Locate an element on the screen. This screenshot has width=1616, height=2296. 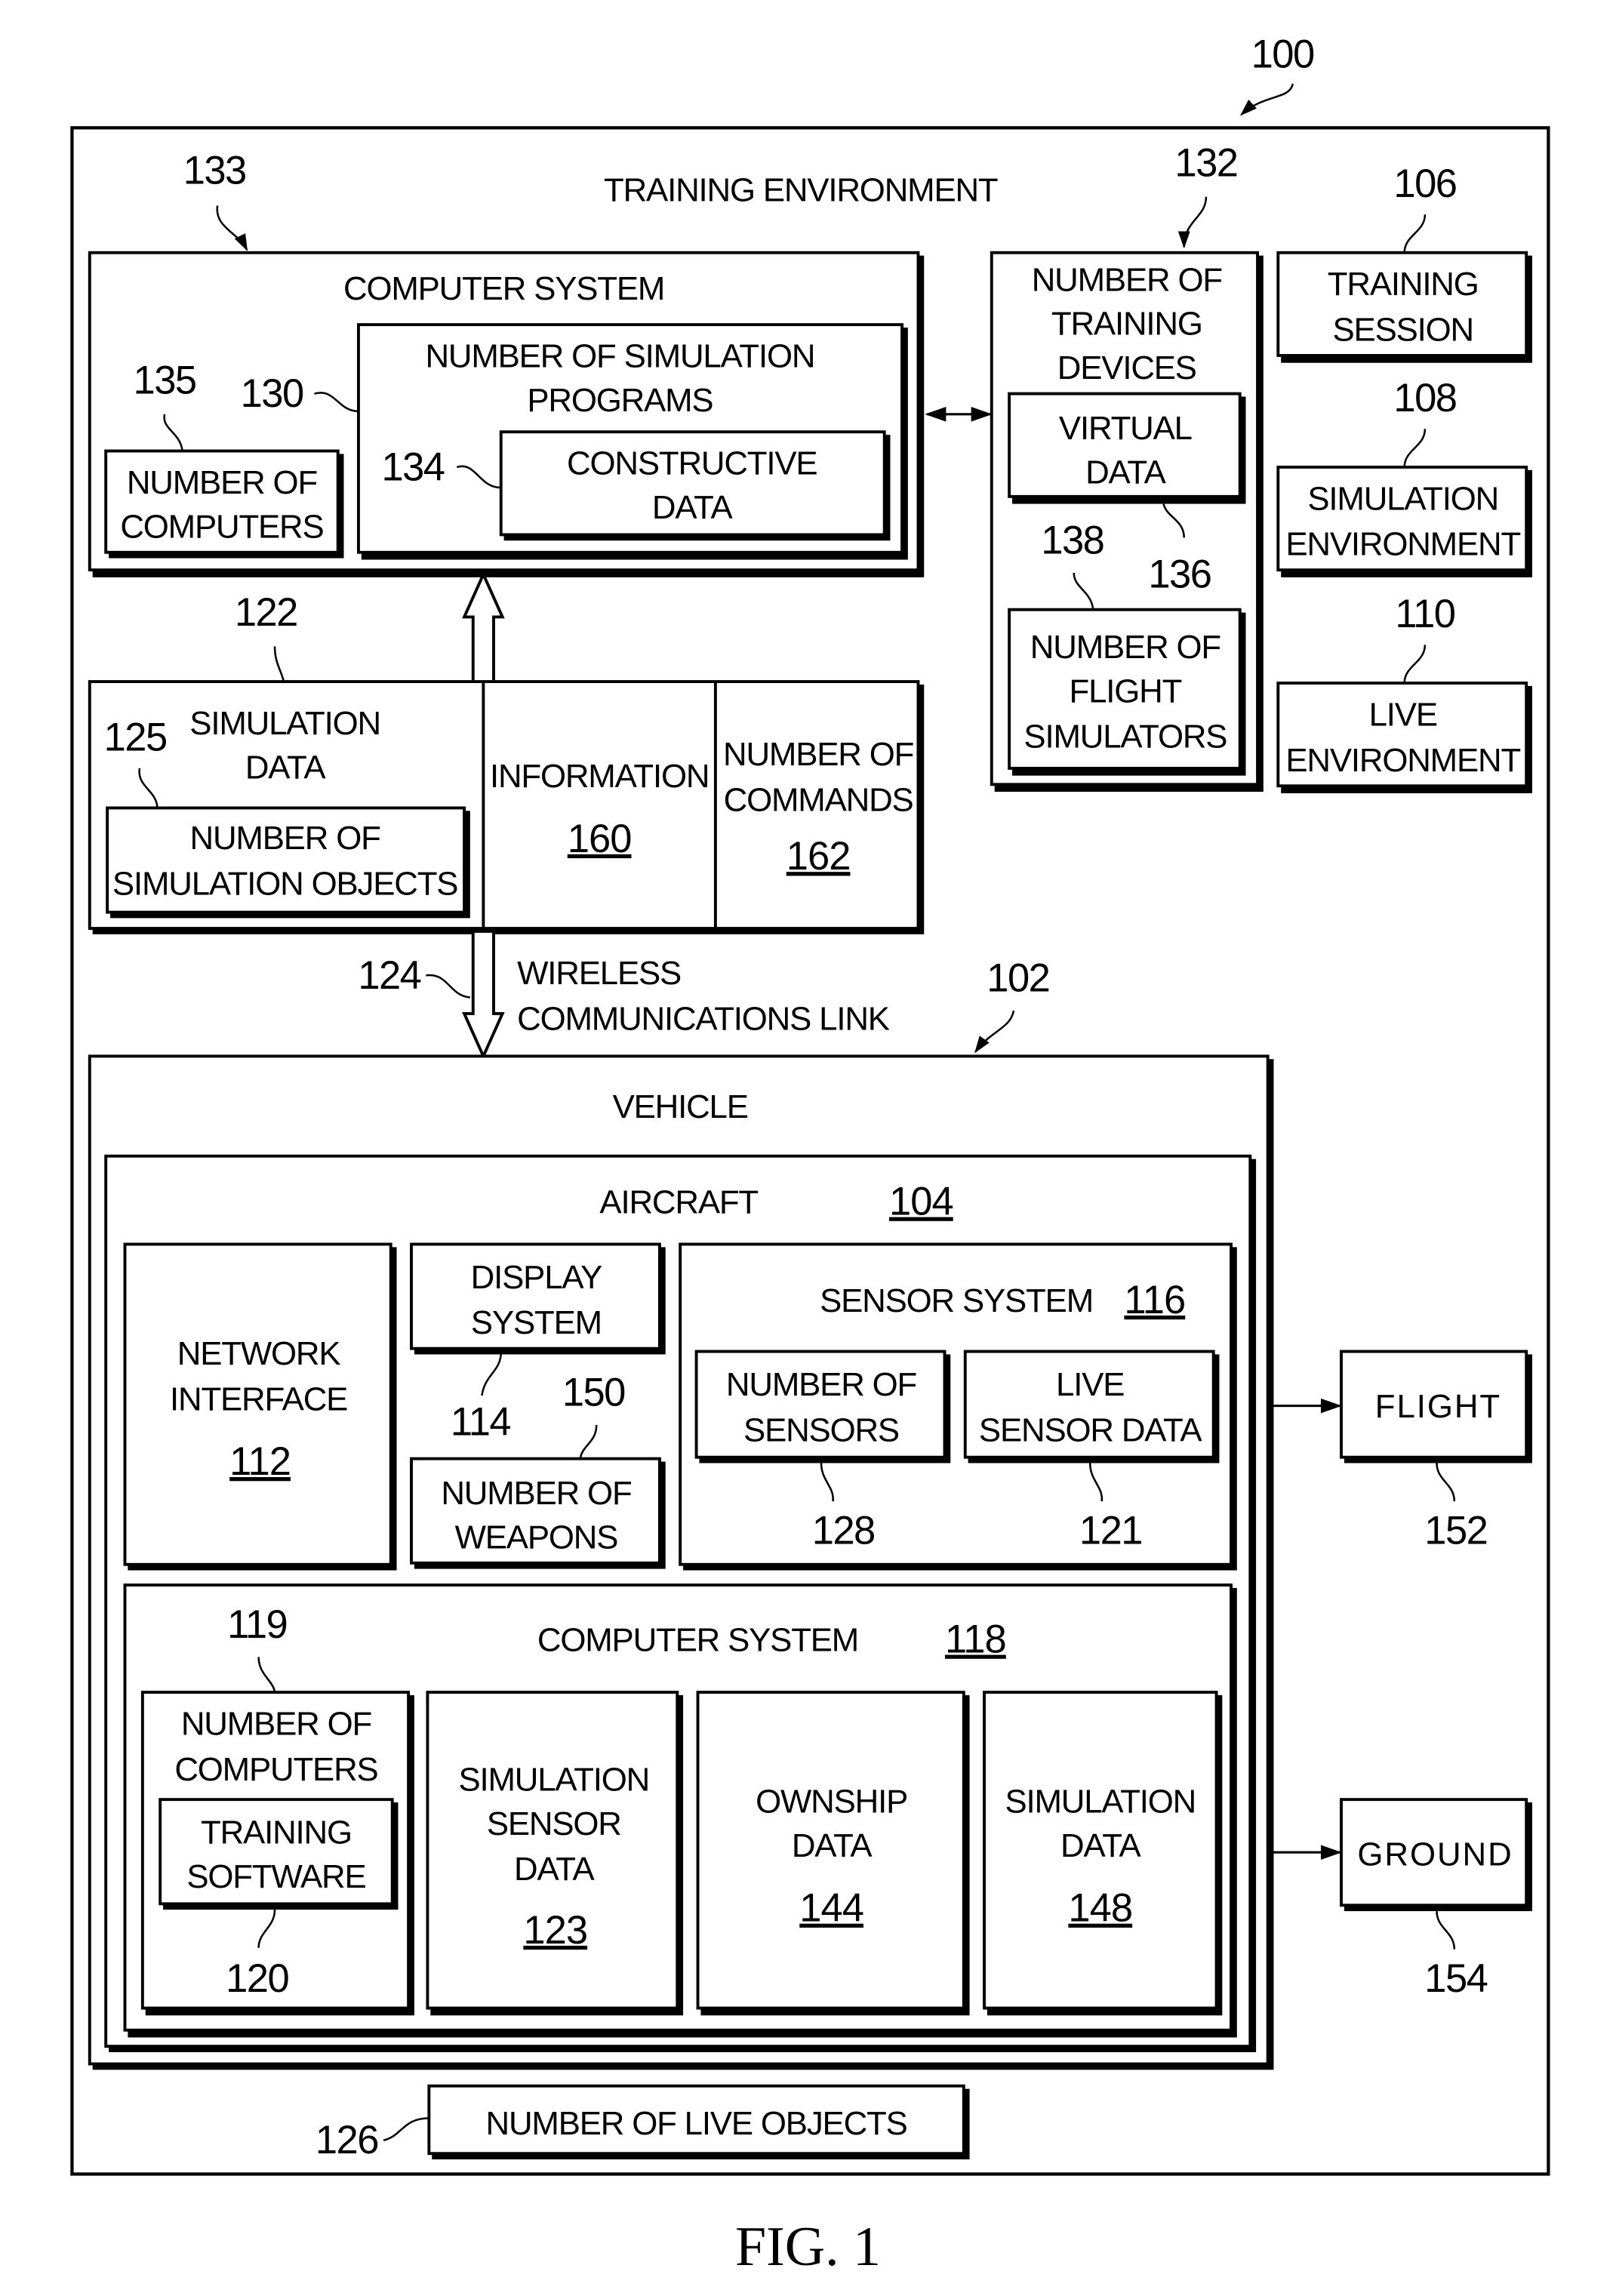
ref-136: 136 is located at coordinates (1179, 574).